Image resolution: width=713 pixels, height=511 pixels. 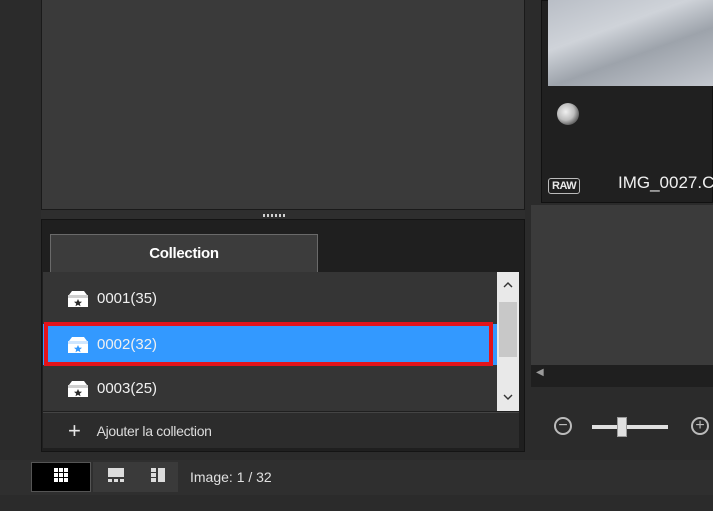 I want to click on thumbnail-image, so click(x=630, y=43).